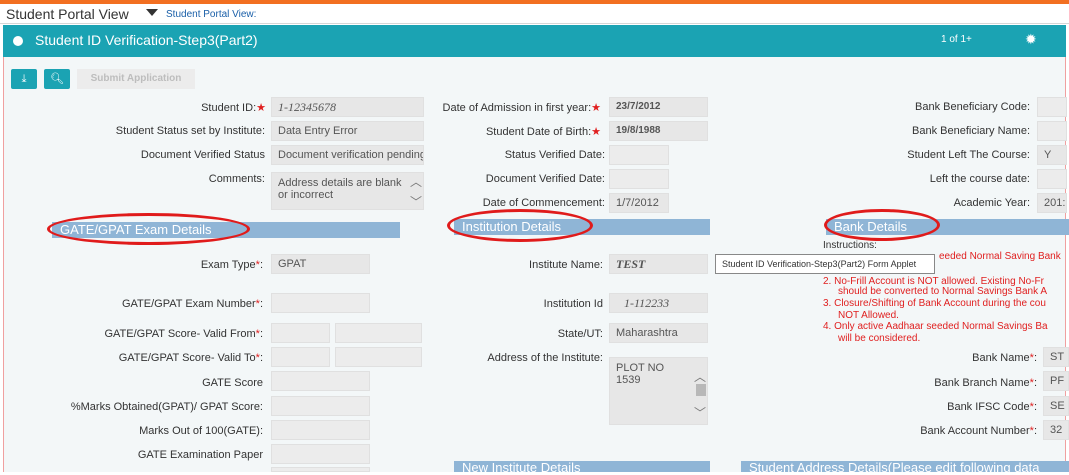  What do you see at coordinates (416, 181) in the screenshot?
I see `comments-scroll-up-icon: ︿` at bounding box center [416, 181].